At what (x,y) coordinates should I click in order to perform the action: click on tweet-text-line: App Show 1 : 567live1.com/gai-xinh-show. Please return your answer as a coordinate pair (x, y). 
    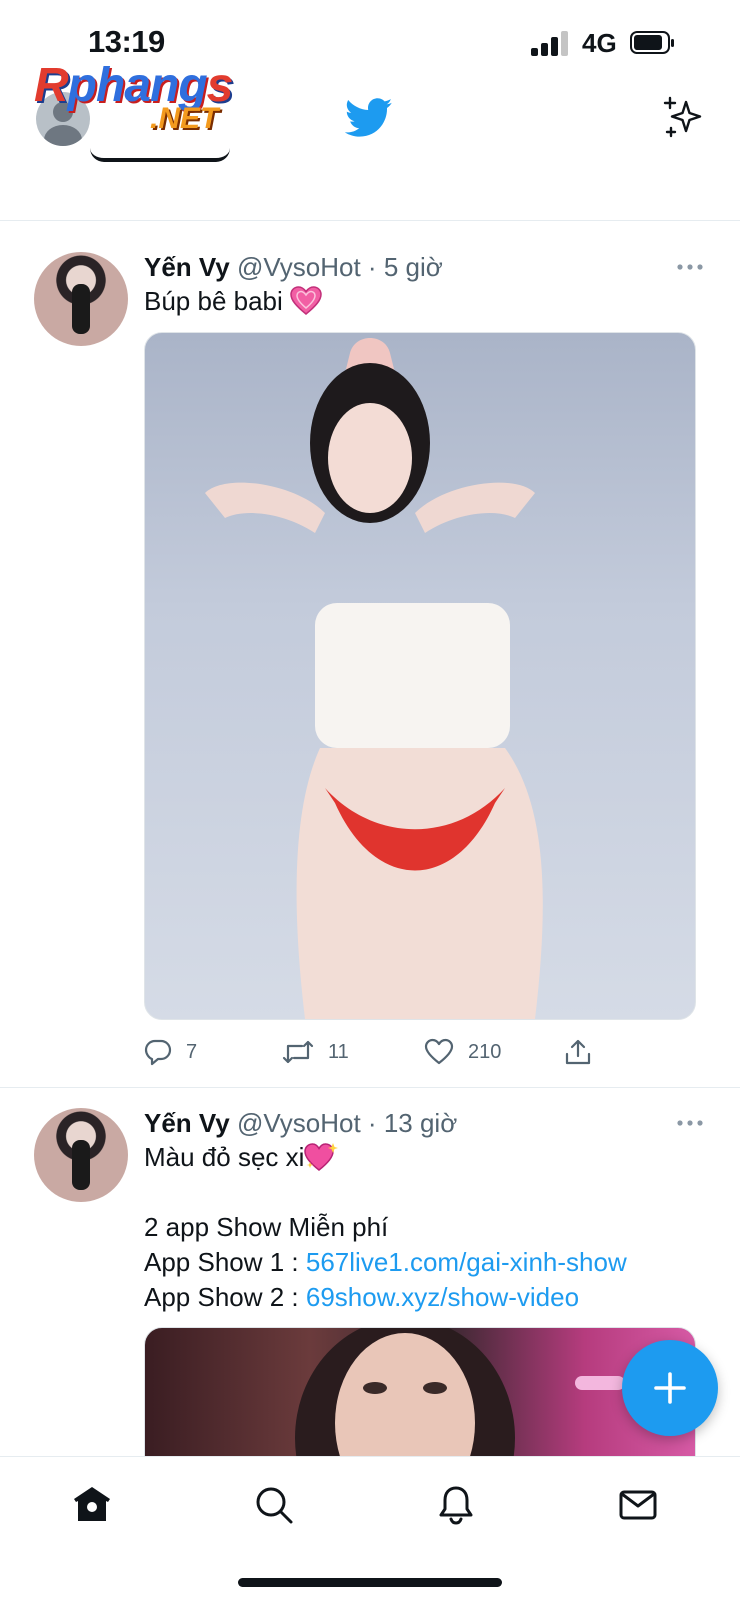
    Looking at the image, I should click on (385, 1262).